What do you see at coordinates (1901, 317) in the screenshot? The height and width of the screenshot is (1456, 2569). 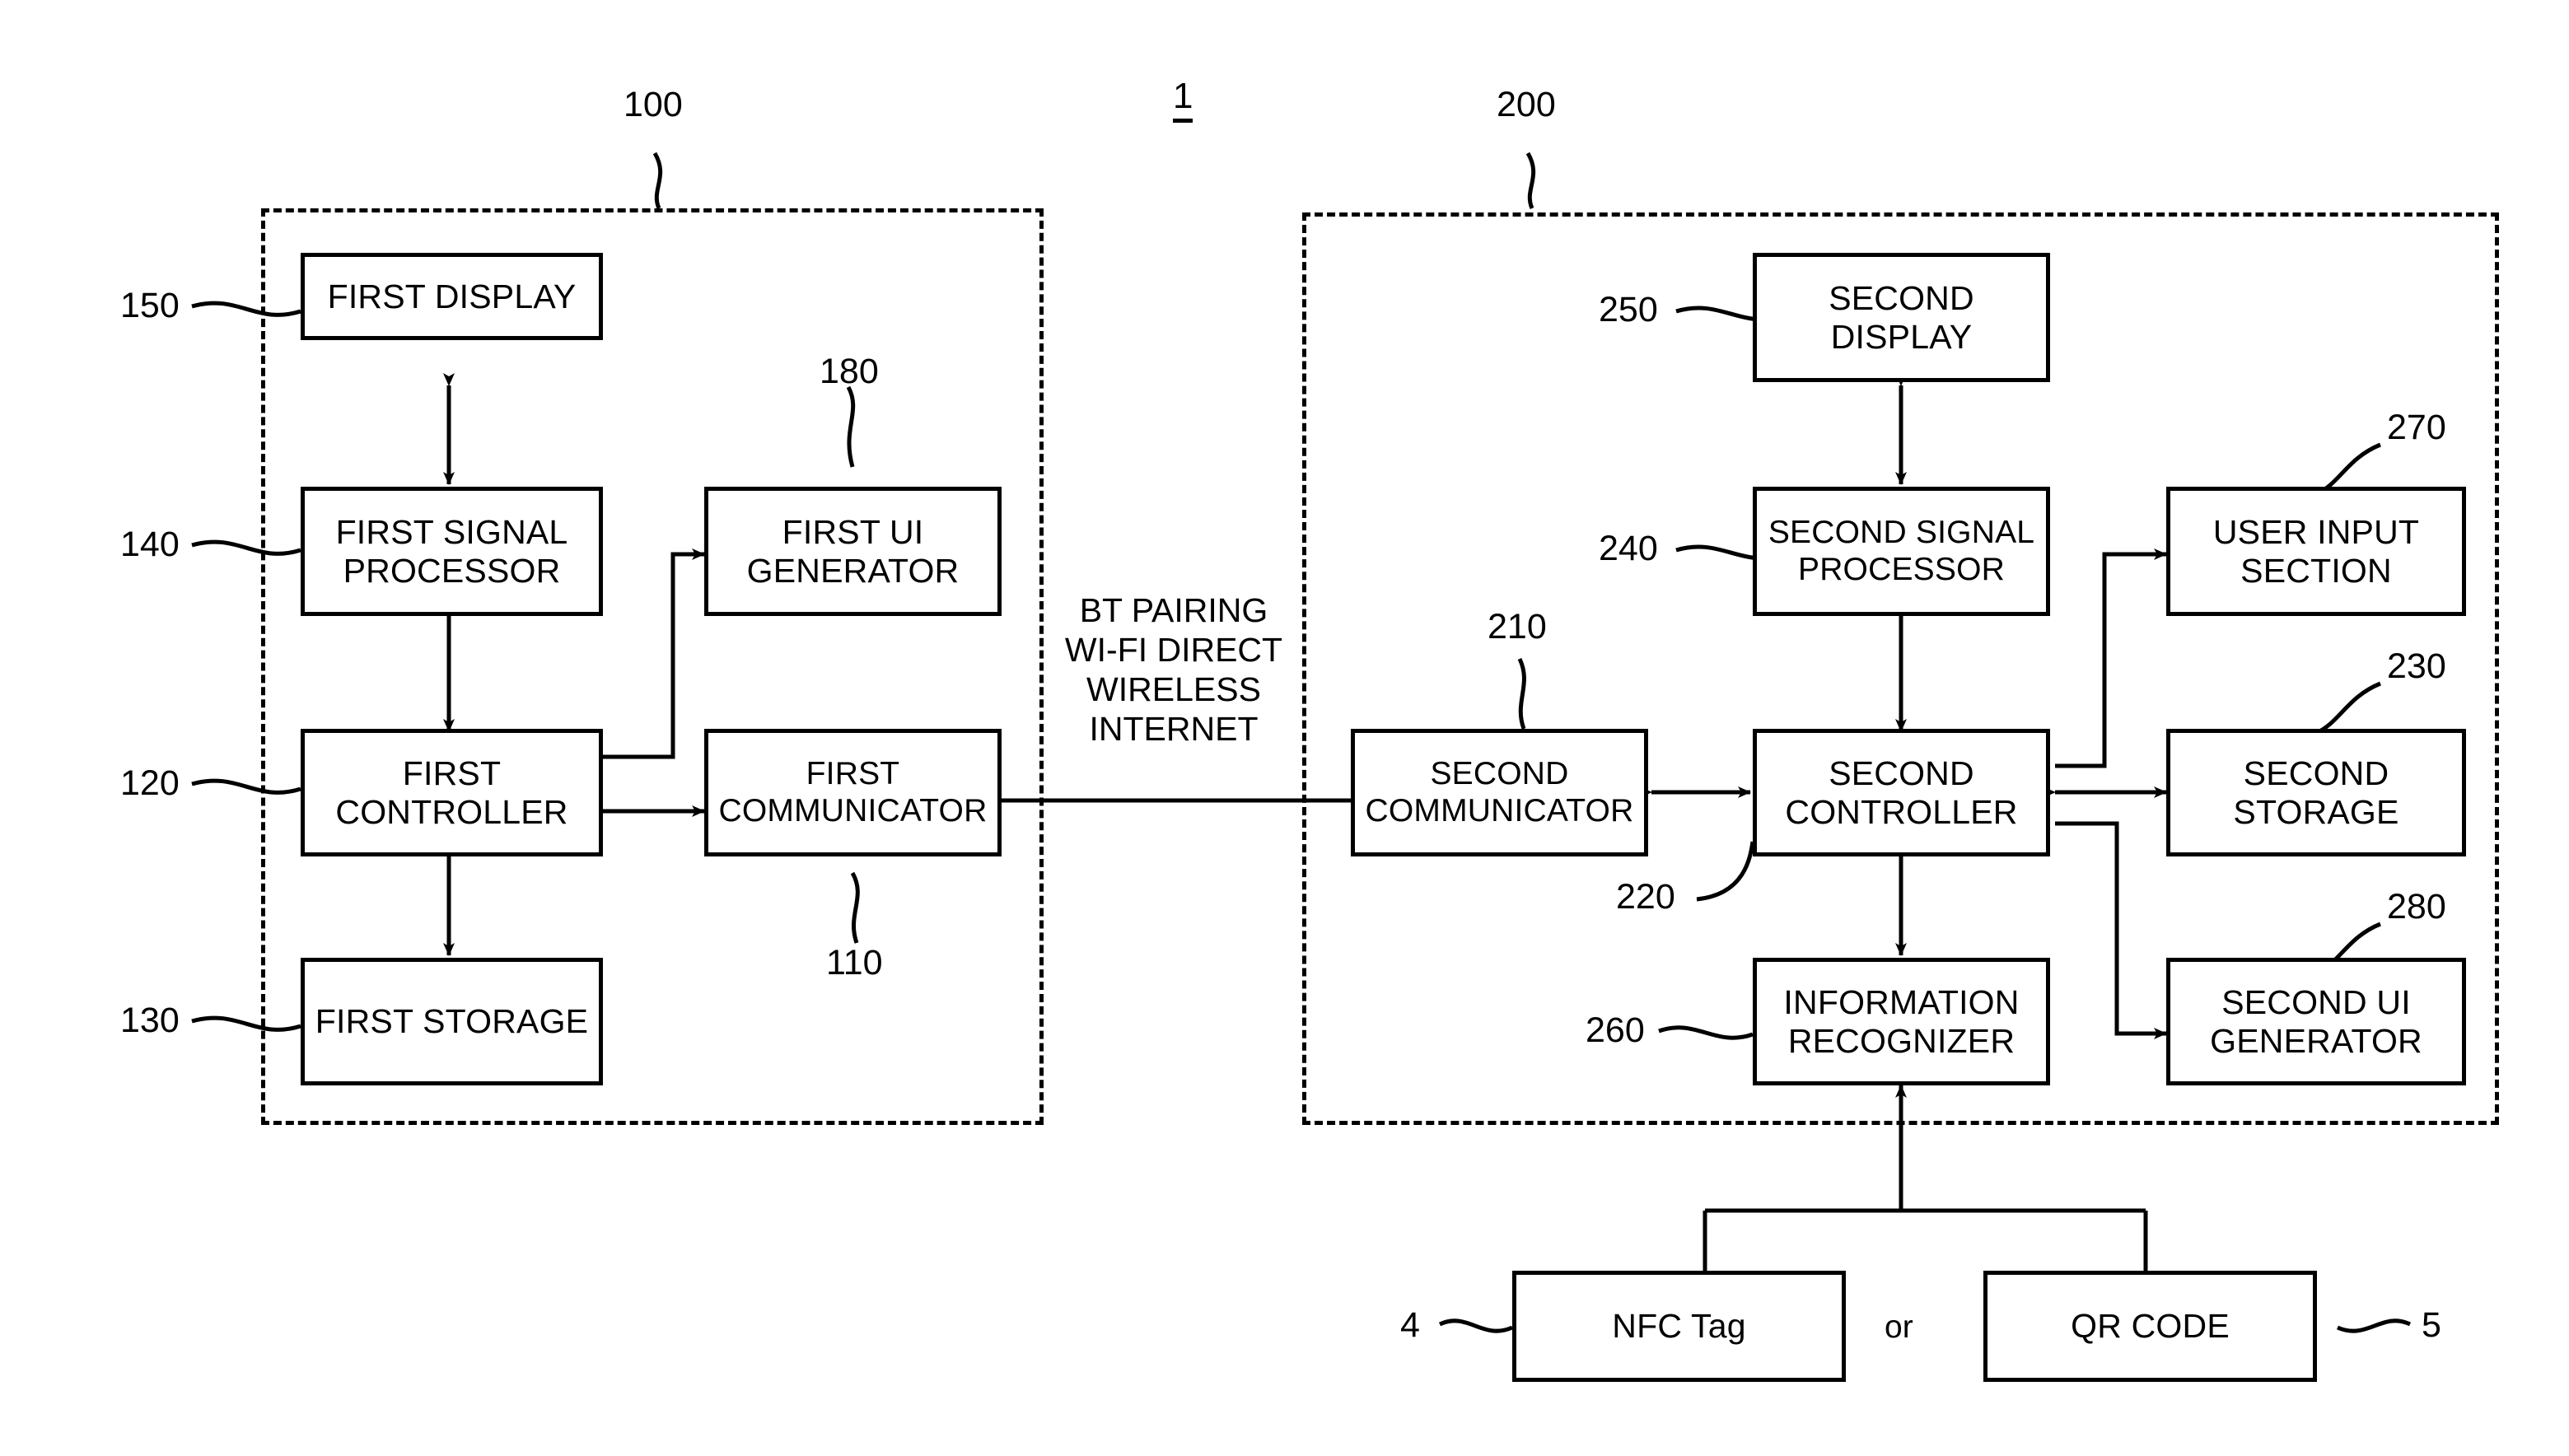 I see `second-display-box: SECOND DISPLAY` at bounding box center [1901, 317].